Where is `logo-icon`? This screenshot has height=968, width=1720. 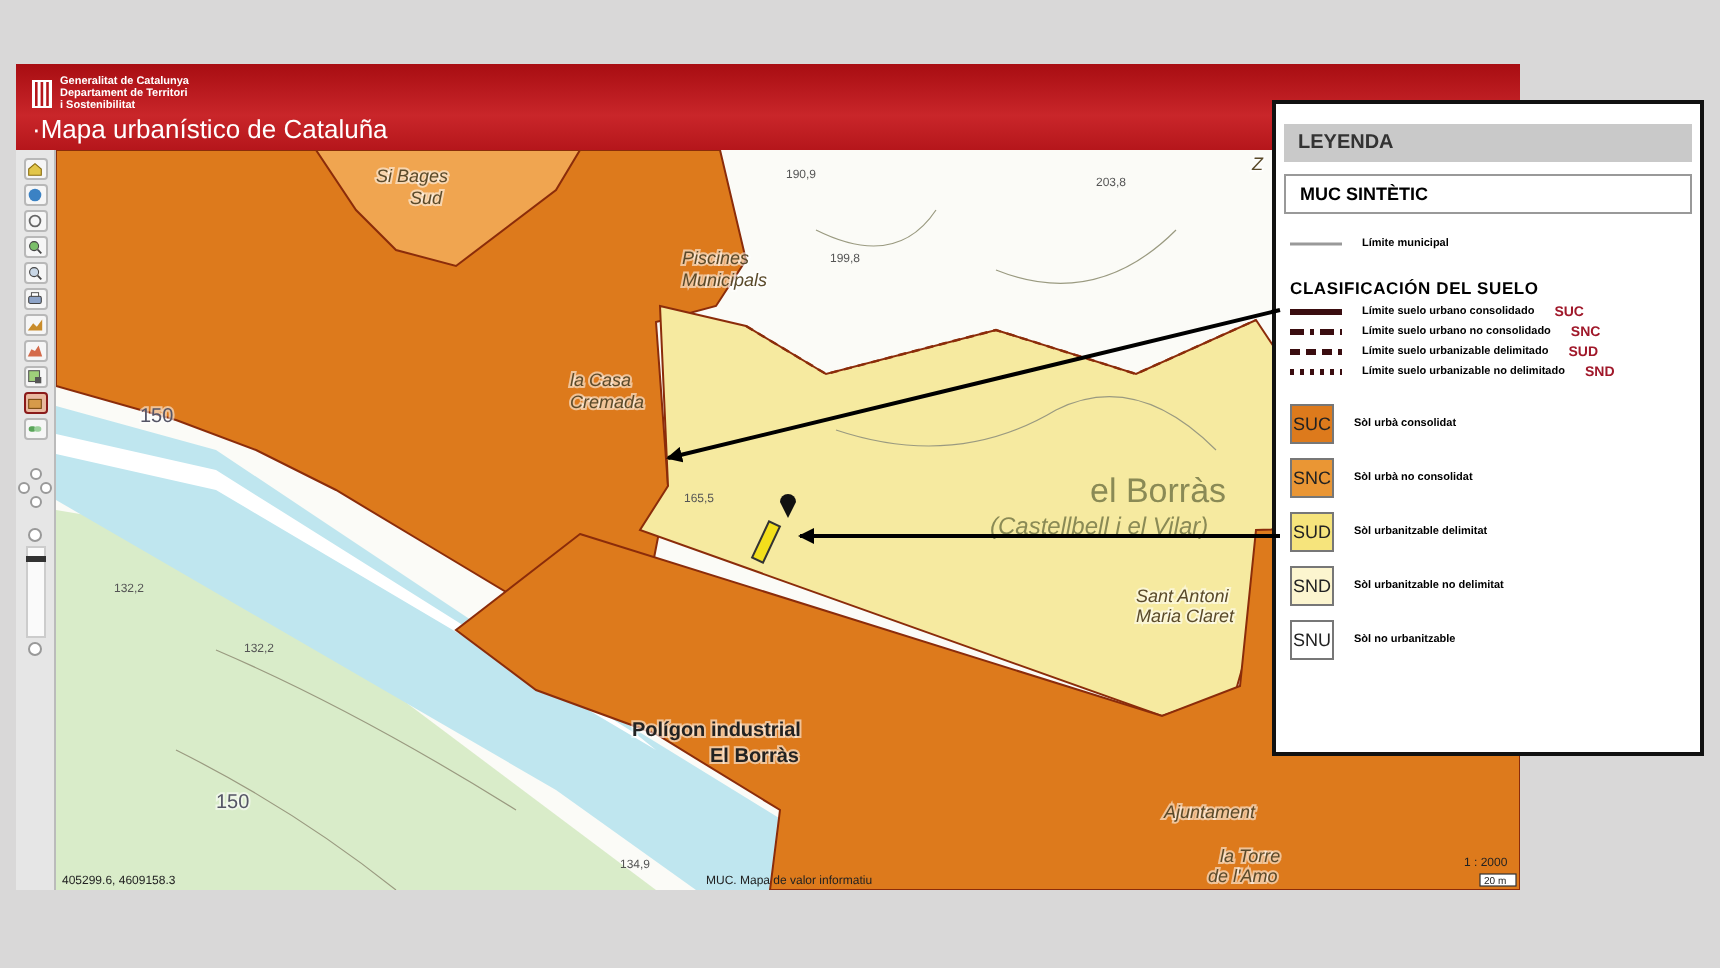 logo-icon is located at coordinates (42, 94).